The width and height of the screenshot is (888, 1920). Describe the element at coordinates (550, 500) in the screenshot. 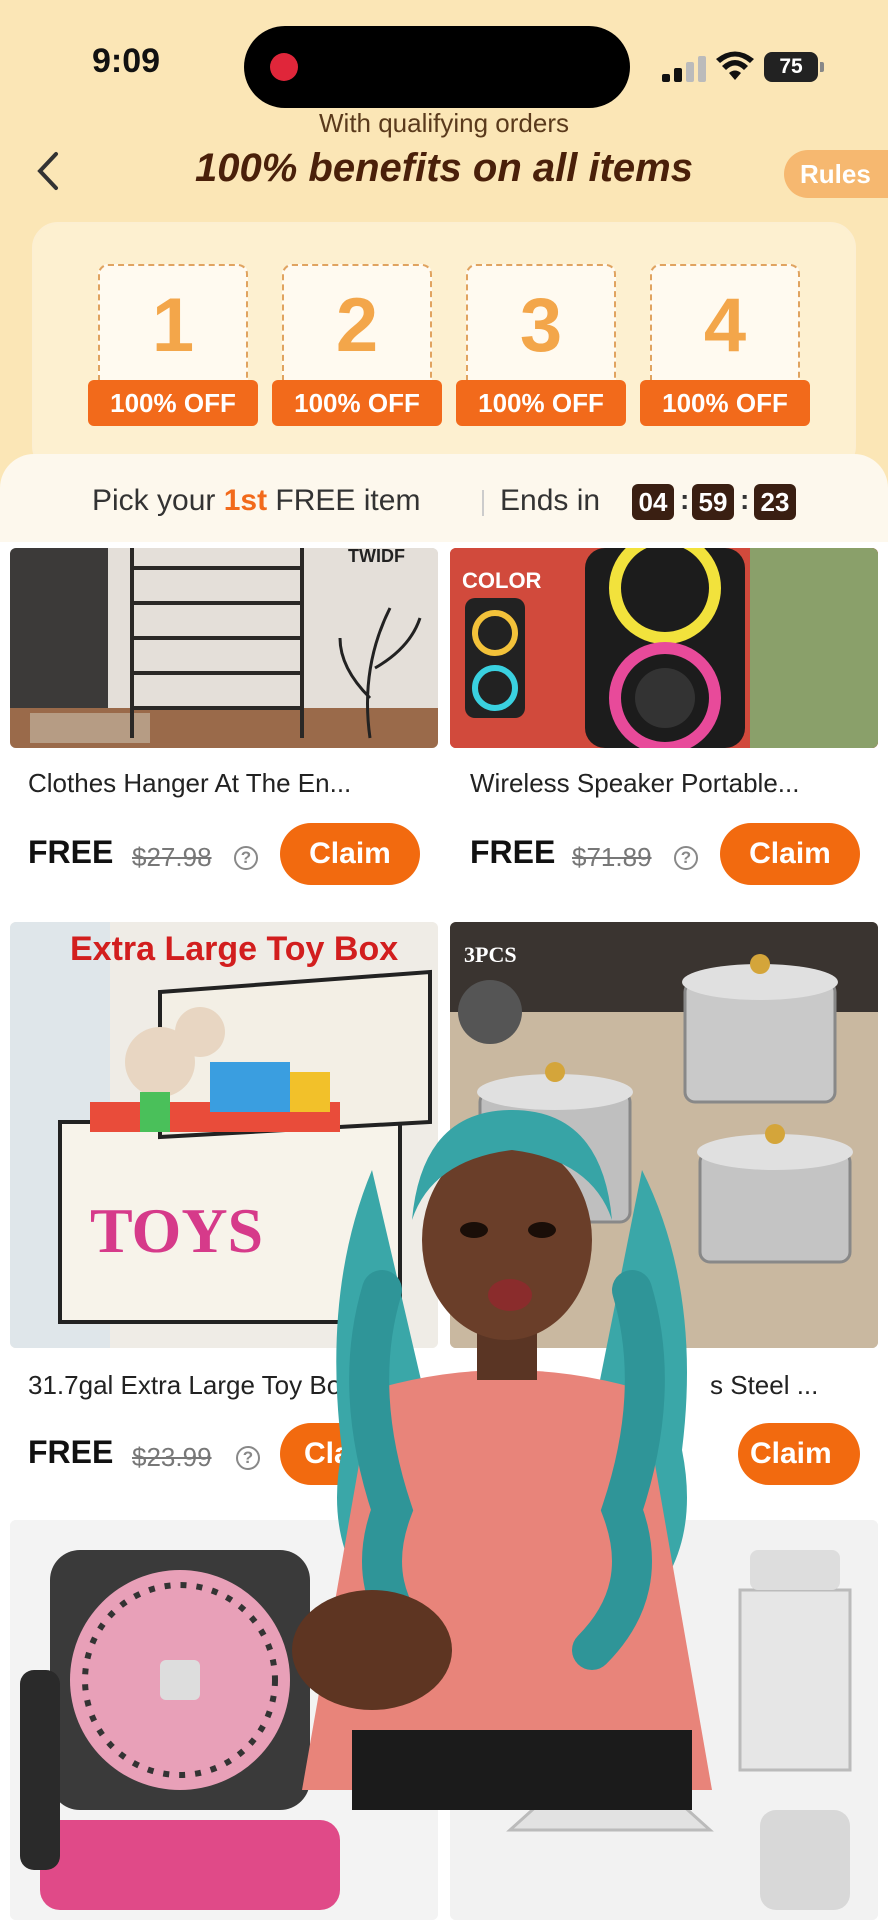

I see `ends-in-label: Ends in` at that location.